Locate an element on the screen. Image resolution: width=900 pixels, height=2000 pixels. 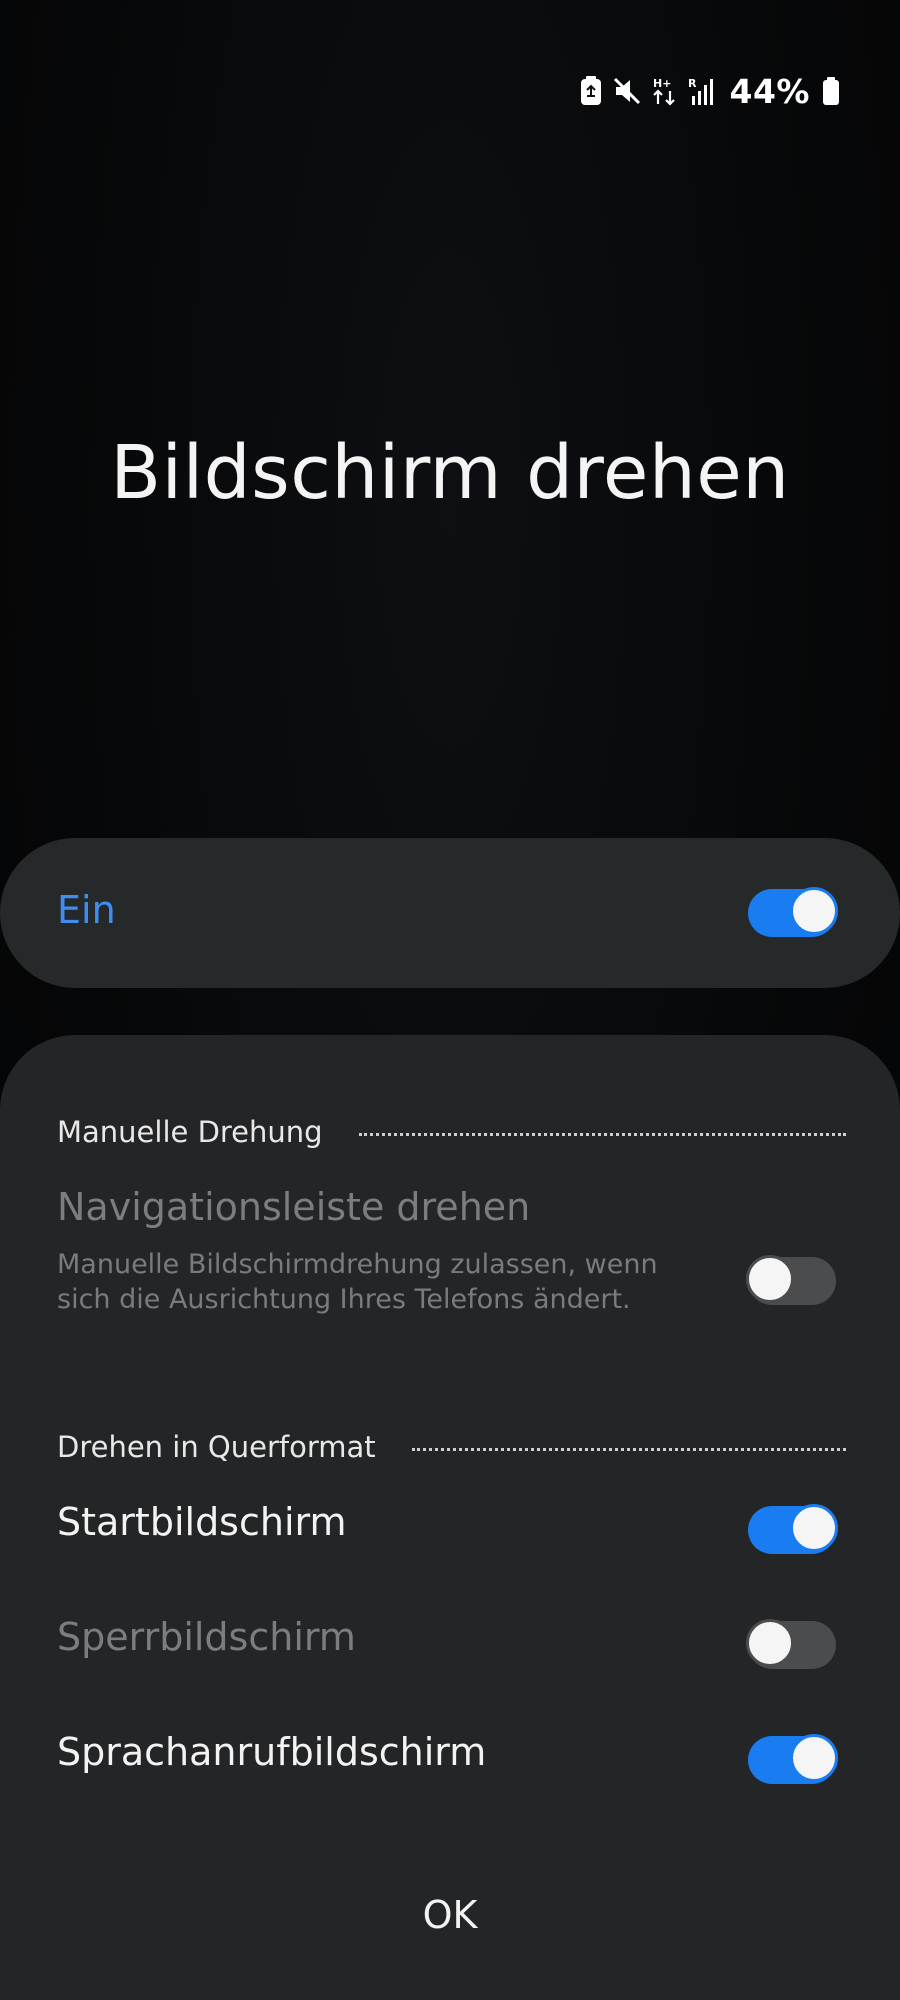
setting-row-home-screen: Startbildschirm is located at coordinates (450, 1540).